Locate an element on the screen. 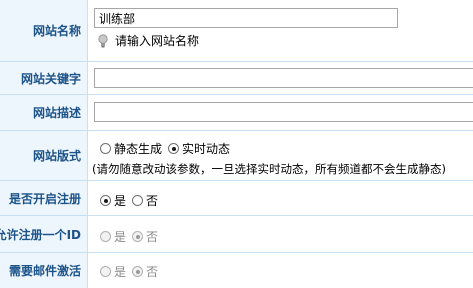 The image size is (473, 288). static-mode-radio is located at coordinates (105, 148).